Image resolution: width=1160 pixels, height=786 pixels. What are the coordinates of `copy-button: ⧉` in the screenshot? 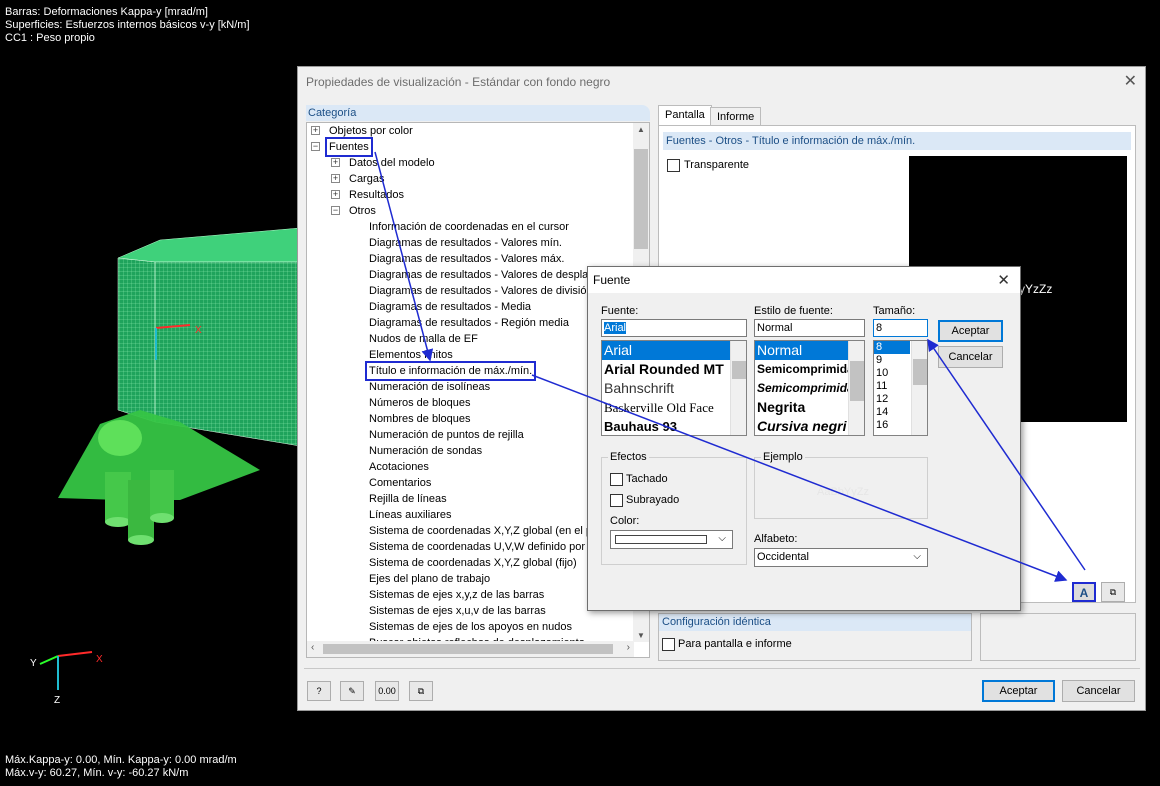 It's located at (421, 691).